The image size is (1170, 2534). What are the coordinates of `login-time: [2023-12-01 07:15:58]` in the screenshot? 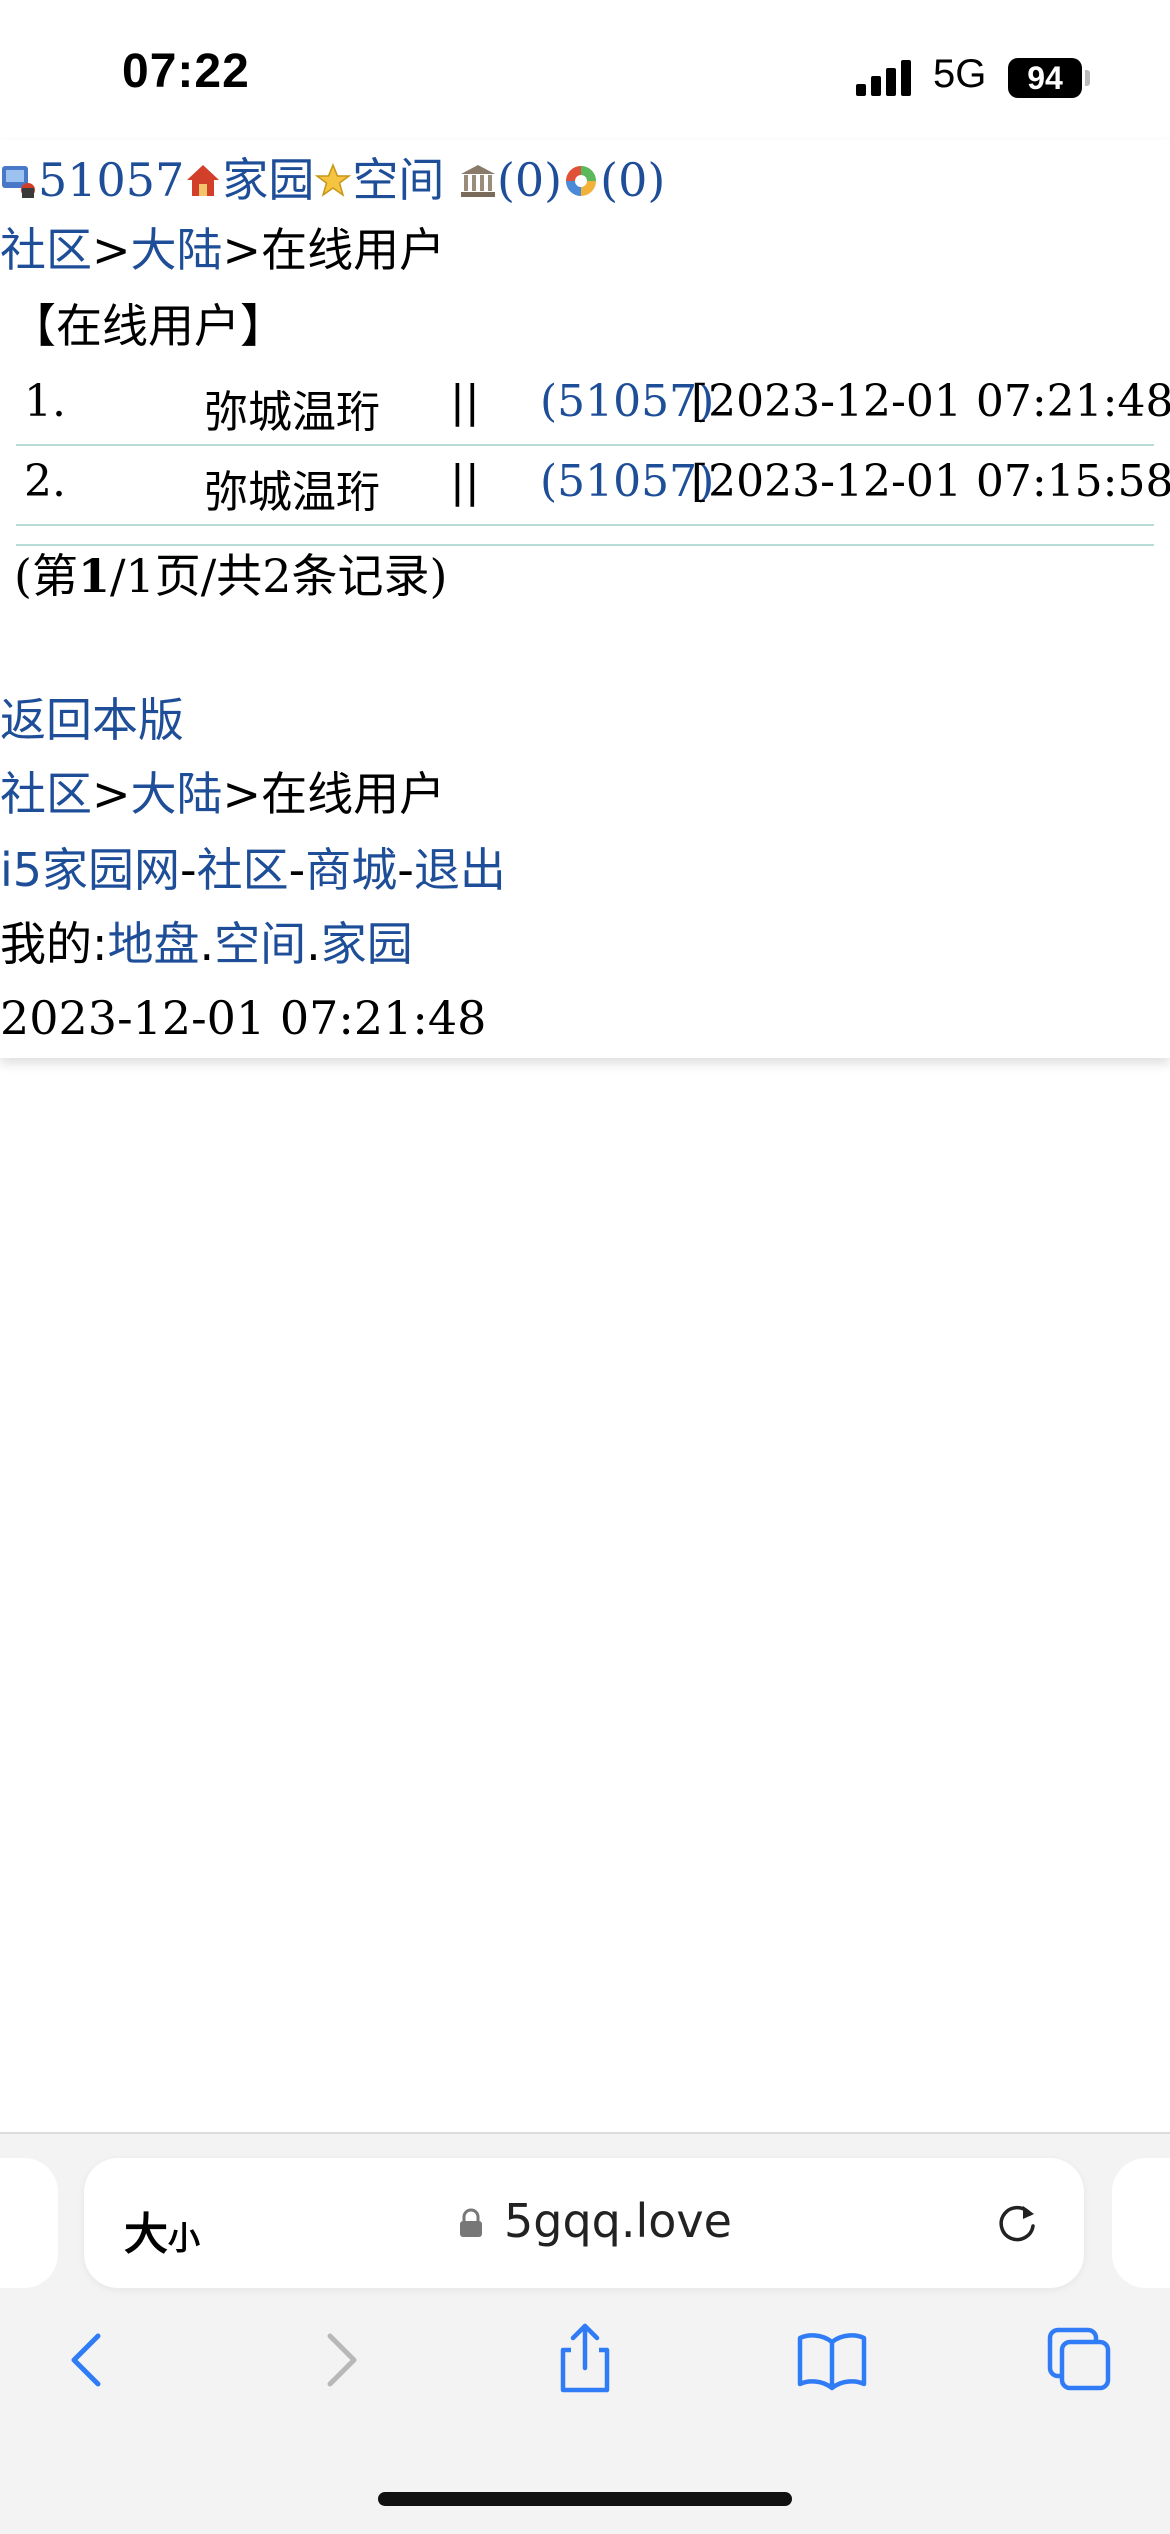 It's located at (930, 481).